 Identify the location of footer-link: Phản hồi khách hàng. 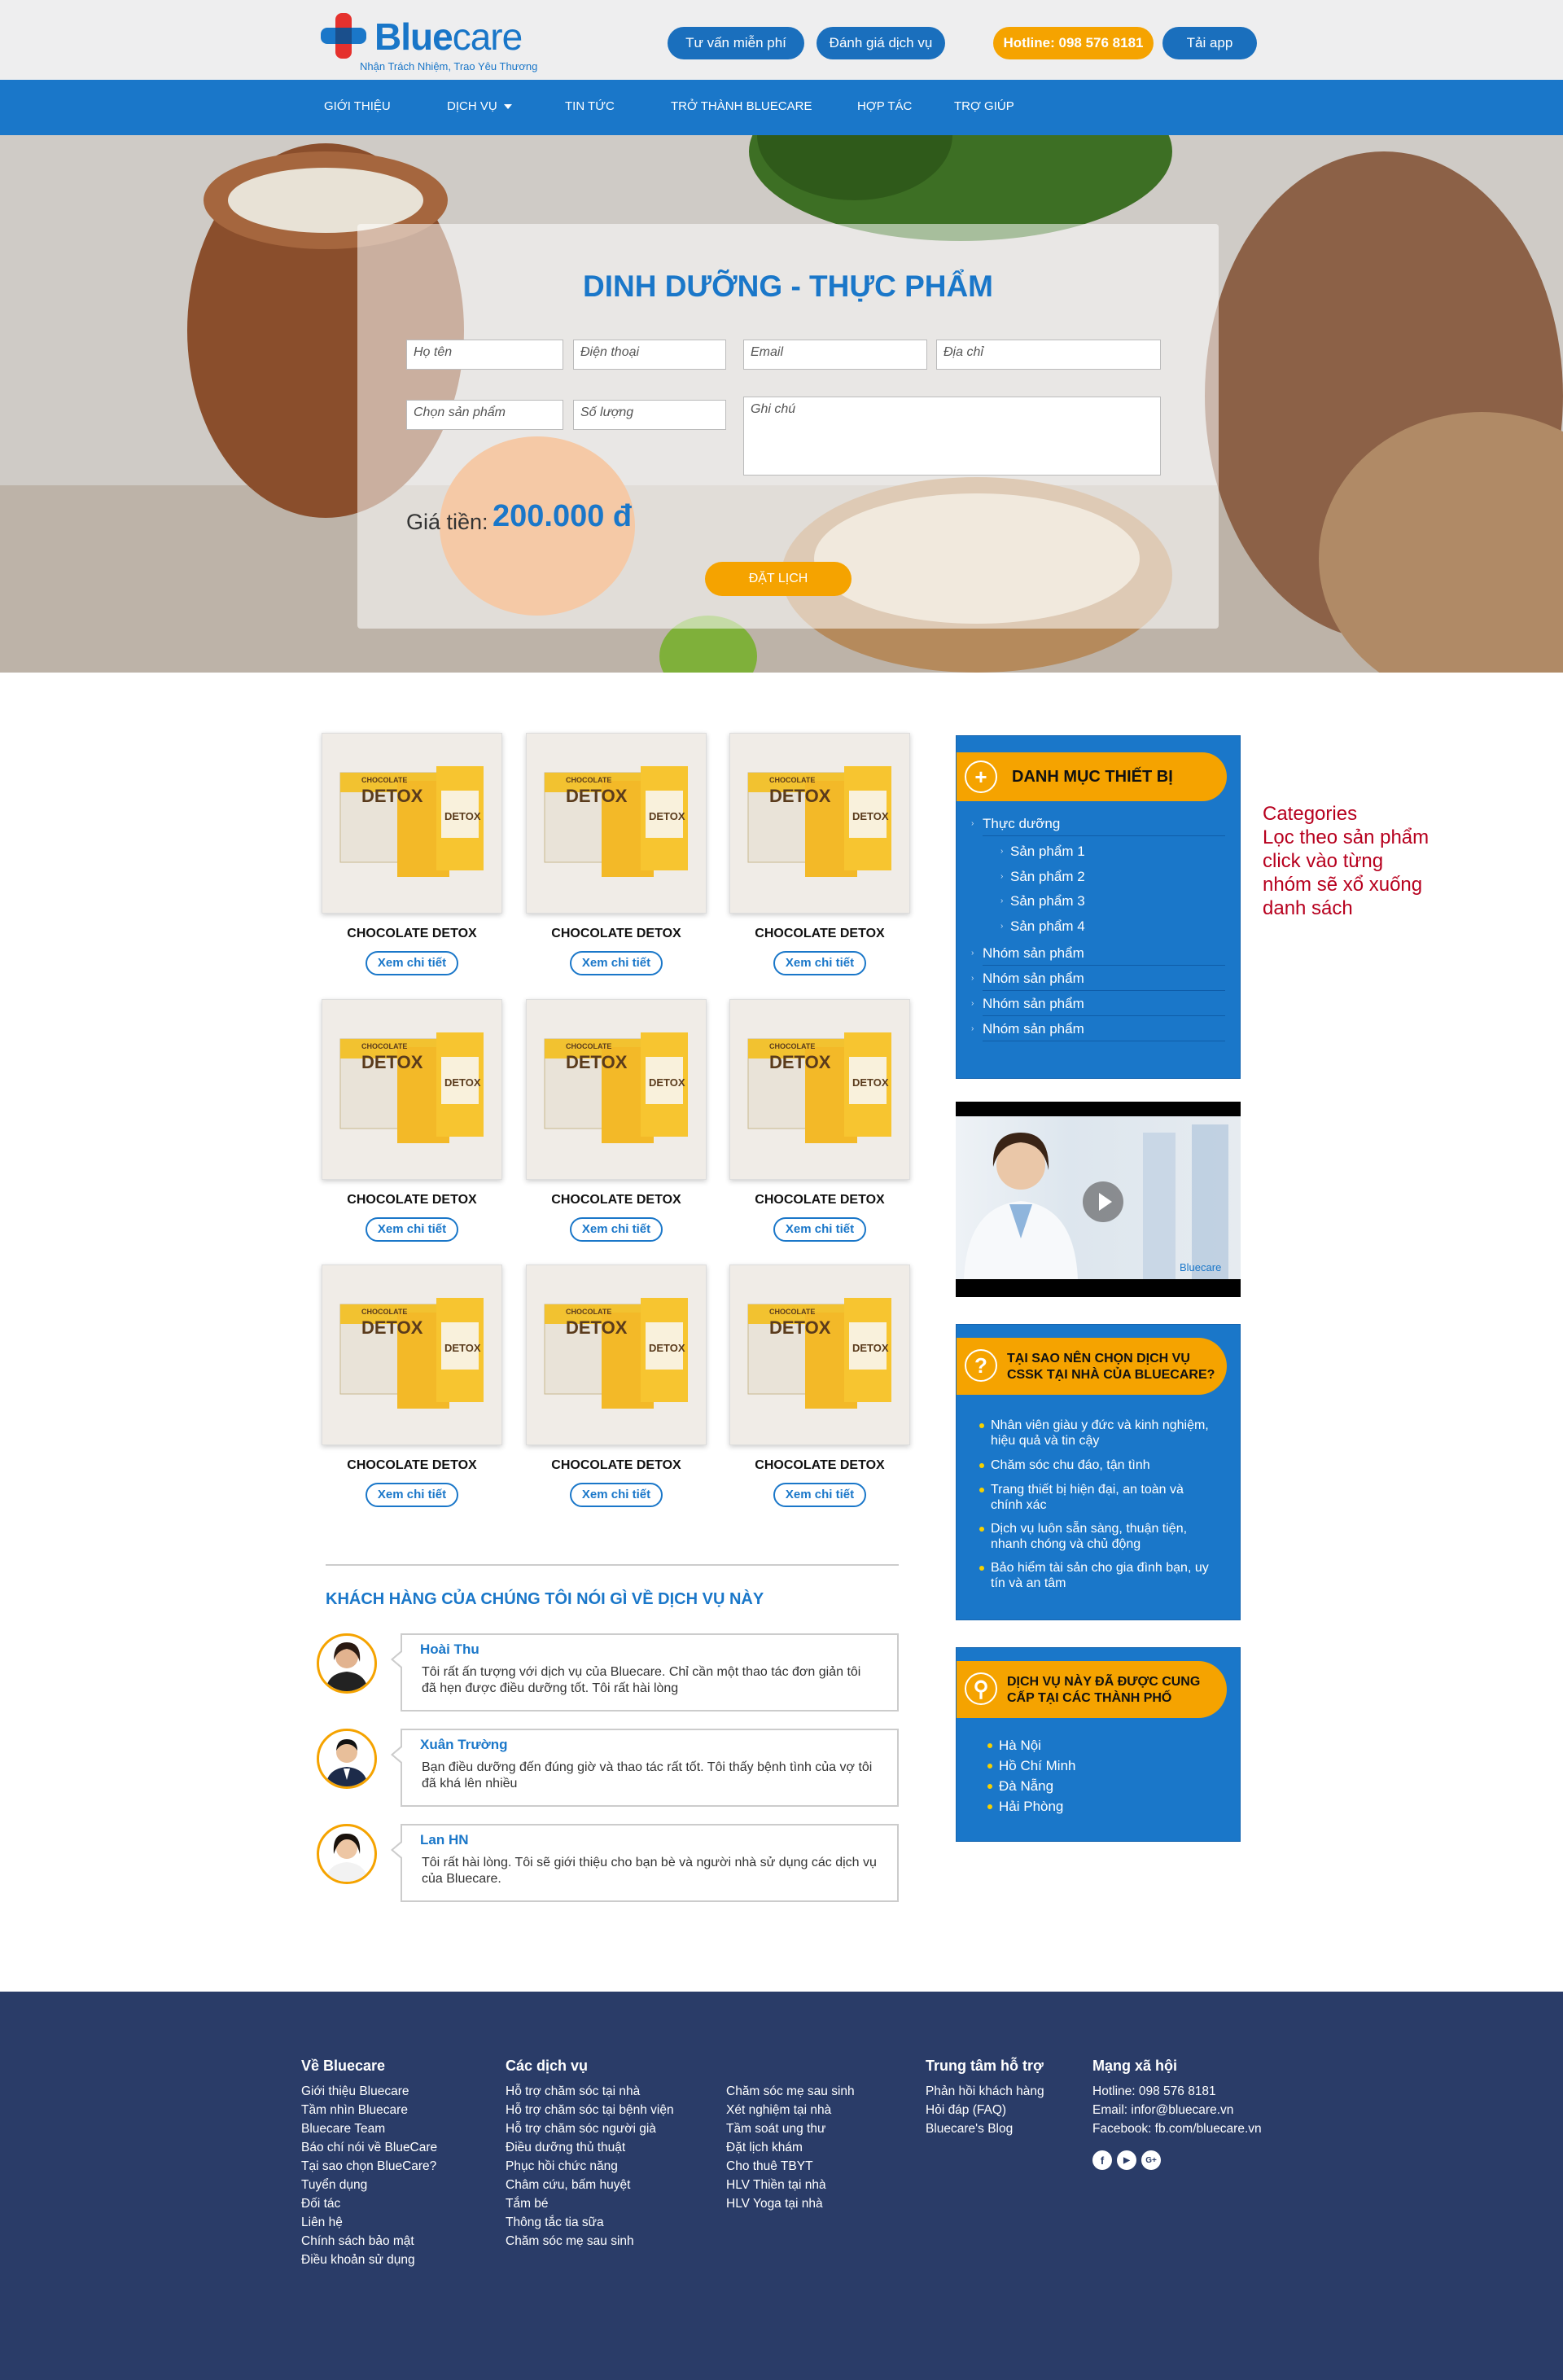
(985, 2092).